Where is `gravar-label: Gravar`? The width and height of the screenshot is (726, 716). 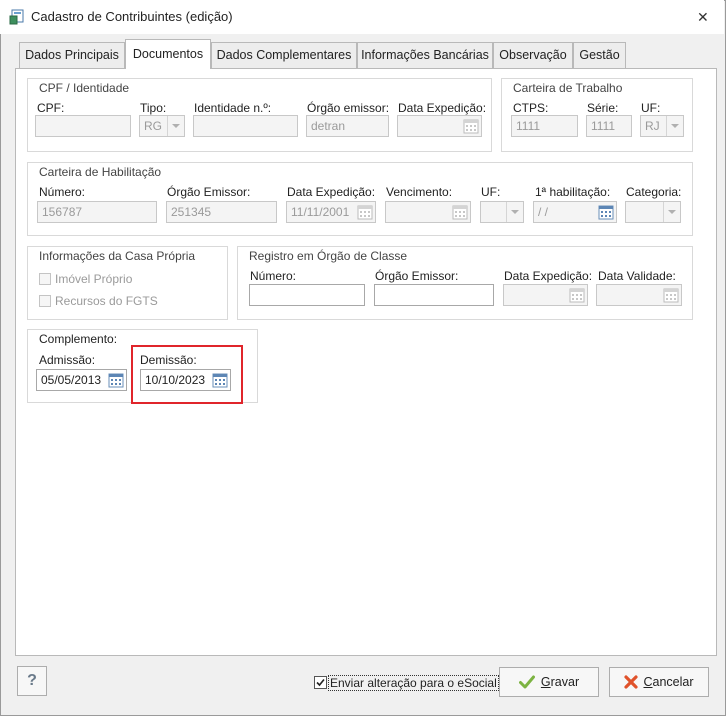
gravar-label: Gravar is located at coordinates (560, 682).